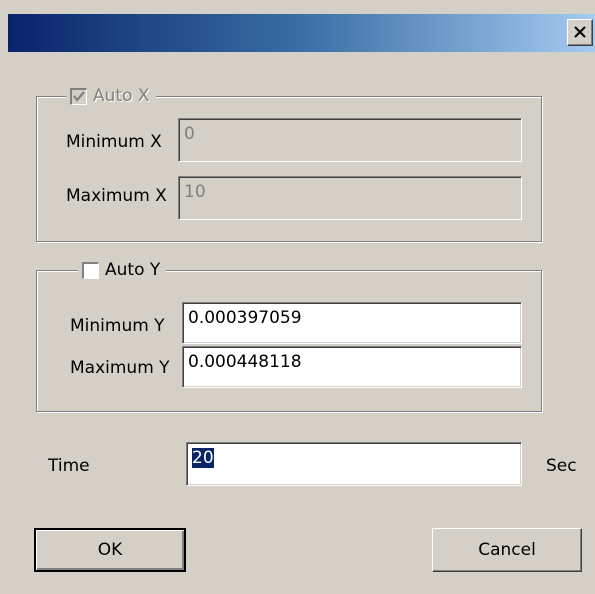 The image size is (595, 594). What do you see at coordinates (121, 96) in the screenshot?
I see `auto-x-label: Auto X` at bounding box center [121, 96].